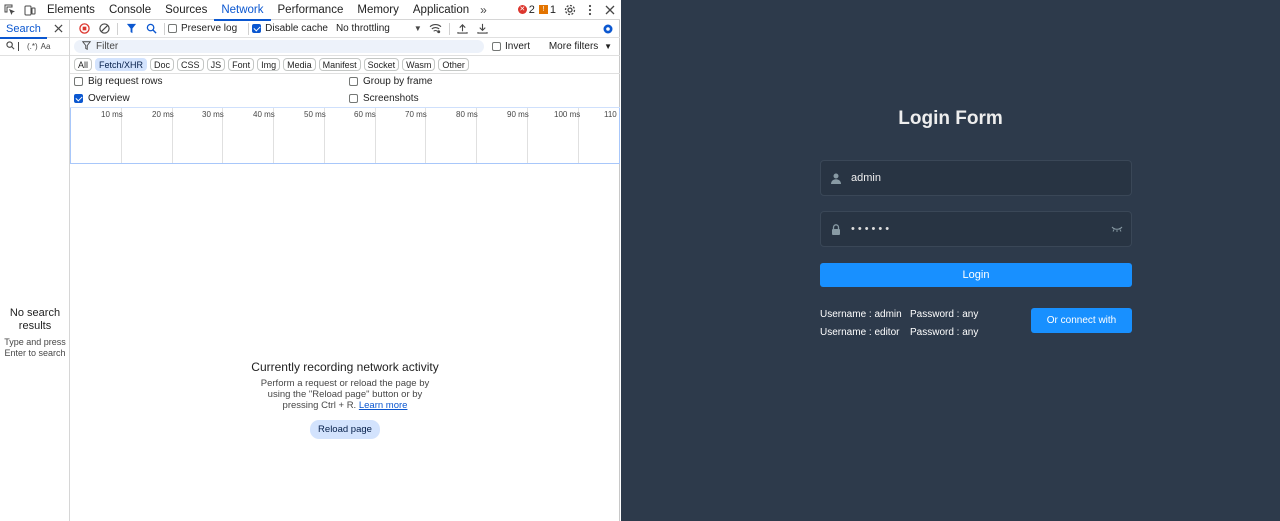  What do you see at coordinates (976, 275) in the screenshot?
I see `login-button: Login` at bounding box center [976, 275].